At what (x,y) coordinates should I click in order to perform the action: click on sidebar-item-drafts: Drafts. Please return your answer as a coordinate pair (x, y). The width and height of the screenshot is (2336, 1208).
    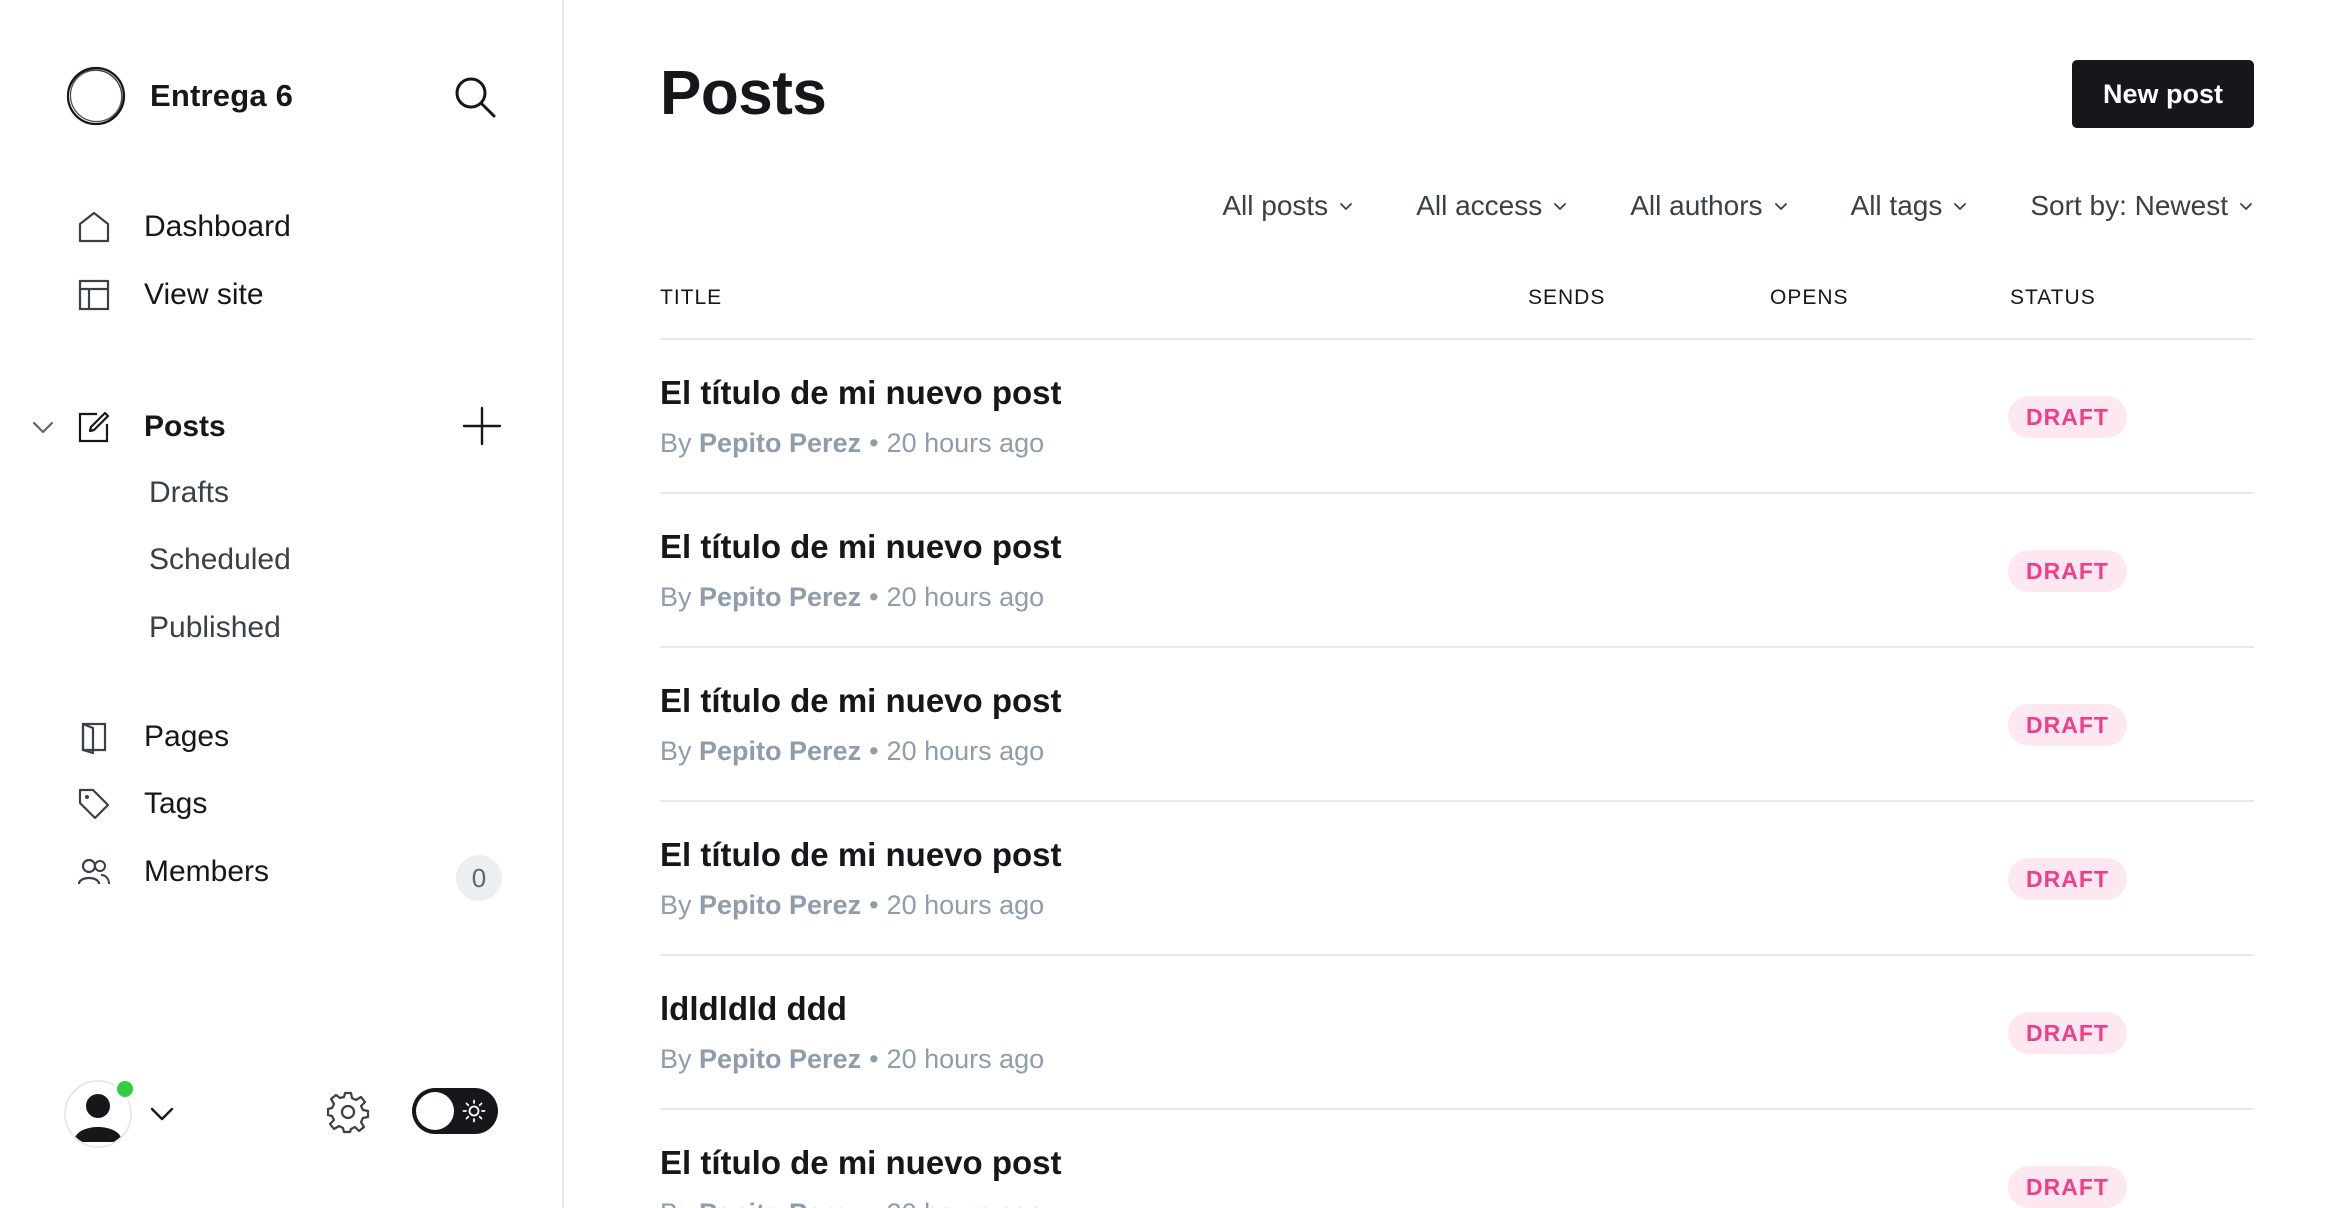
    Looking at the image, I should click on (189, 493).